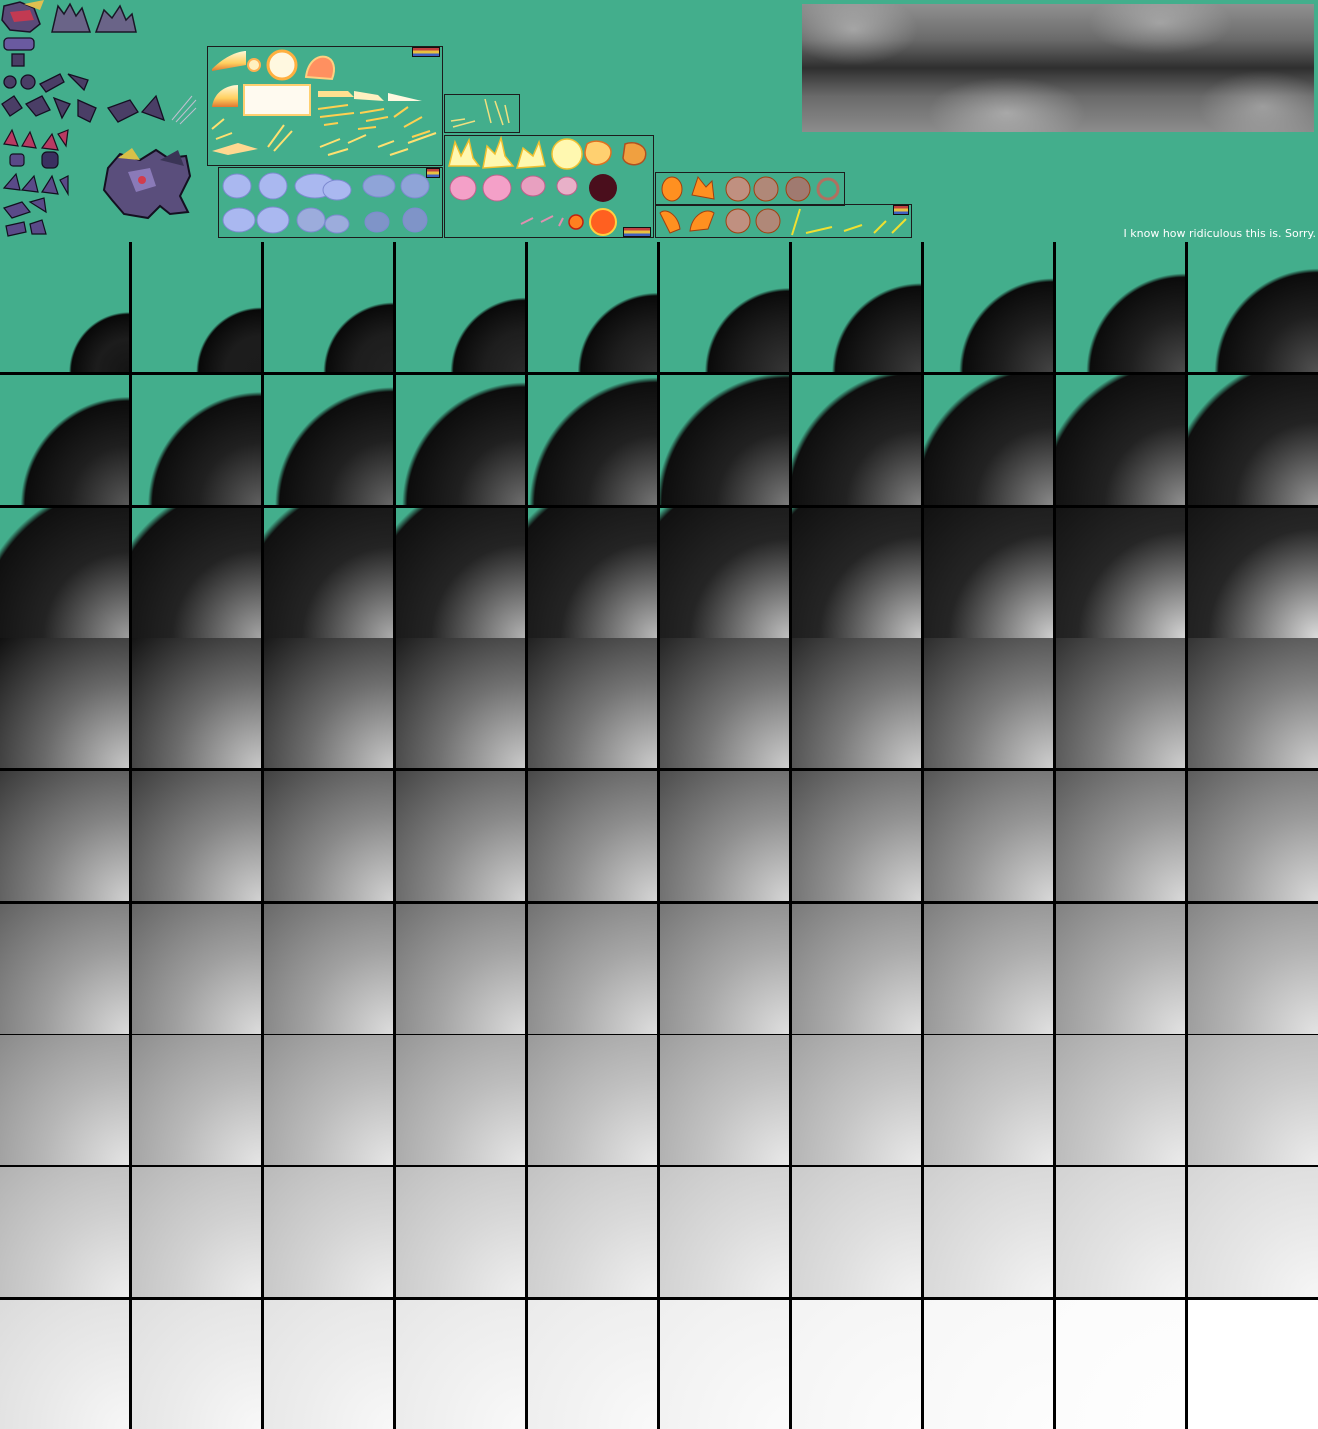  I want to click on spark-effect-panel, so click(482, 113).